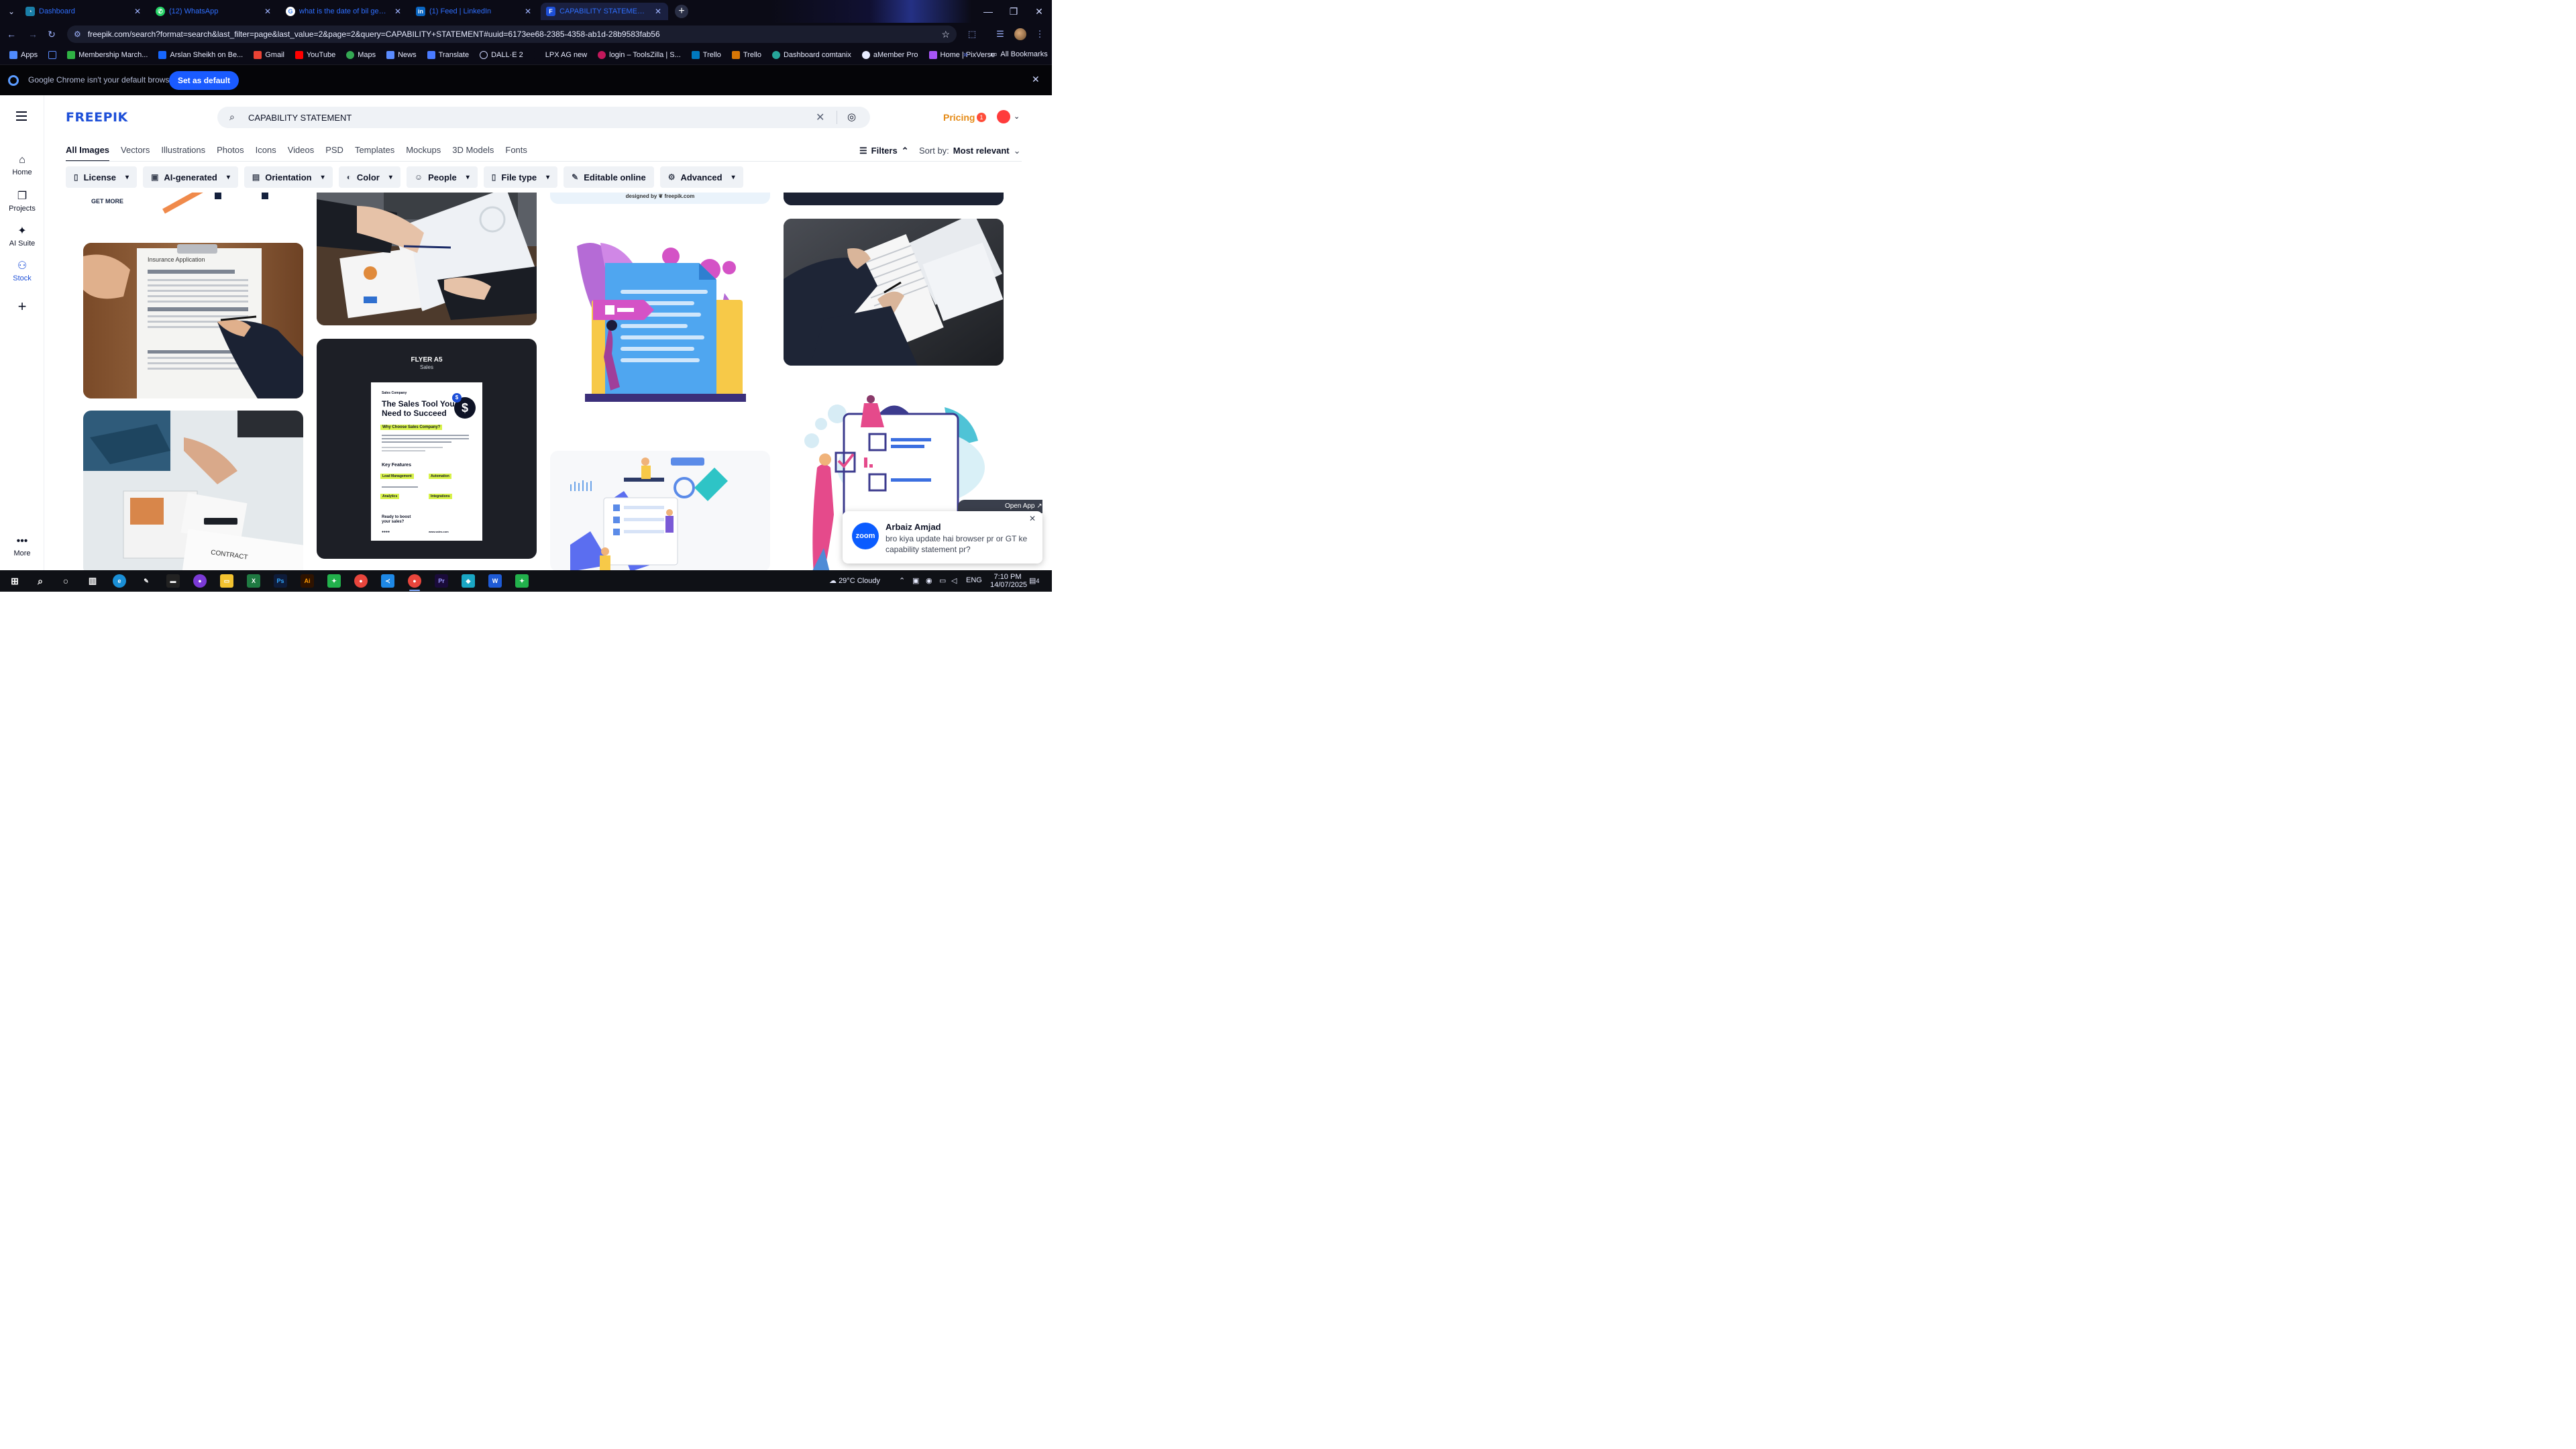 Image resolution: width=2576 pixels, height=1449 pixels. I want to click on category-vectors: Vectors, so click(135, 153).